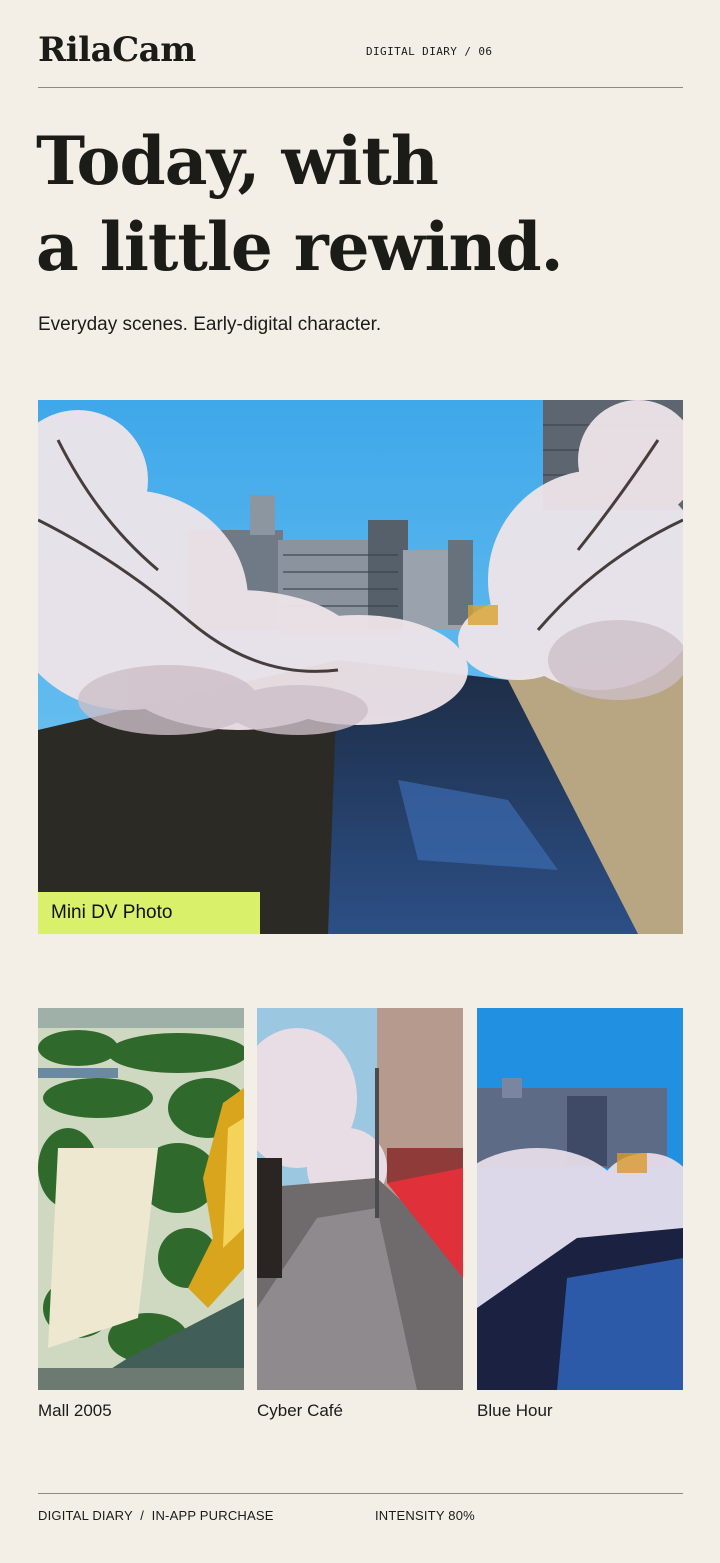 The image size is (720, 1563). I want to click on gallery-image-mall-2005, so click(141, 1199).